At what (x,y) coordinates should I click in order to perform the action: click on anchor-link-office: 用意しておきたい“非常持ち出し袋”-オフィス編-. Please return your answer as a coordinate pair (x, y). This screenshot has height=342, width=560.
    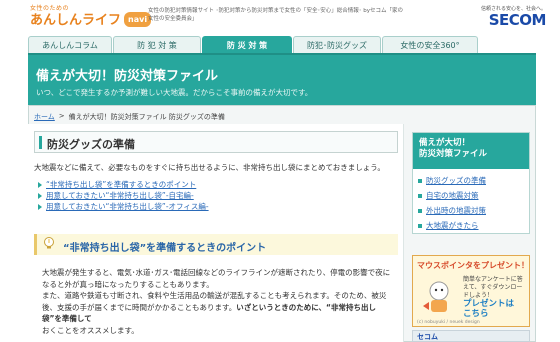
    Looking at the image, I should click on (123, 206).